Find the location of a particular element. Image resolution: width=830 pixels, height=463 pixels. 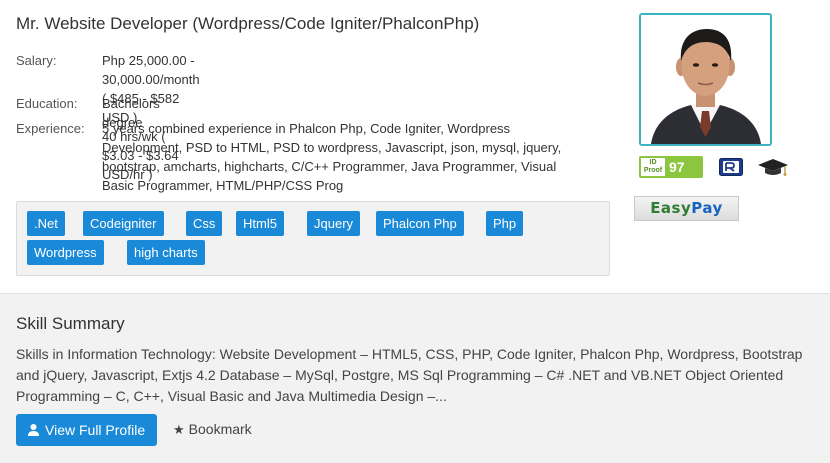

tag-high-charts: high charts is located at coordinates (166, 252).